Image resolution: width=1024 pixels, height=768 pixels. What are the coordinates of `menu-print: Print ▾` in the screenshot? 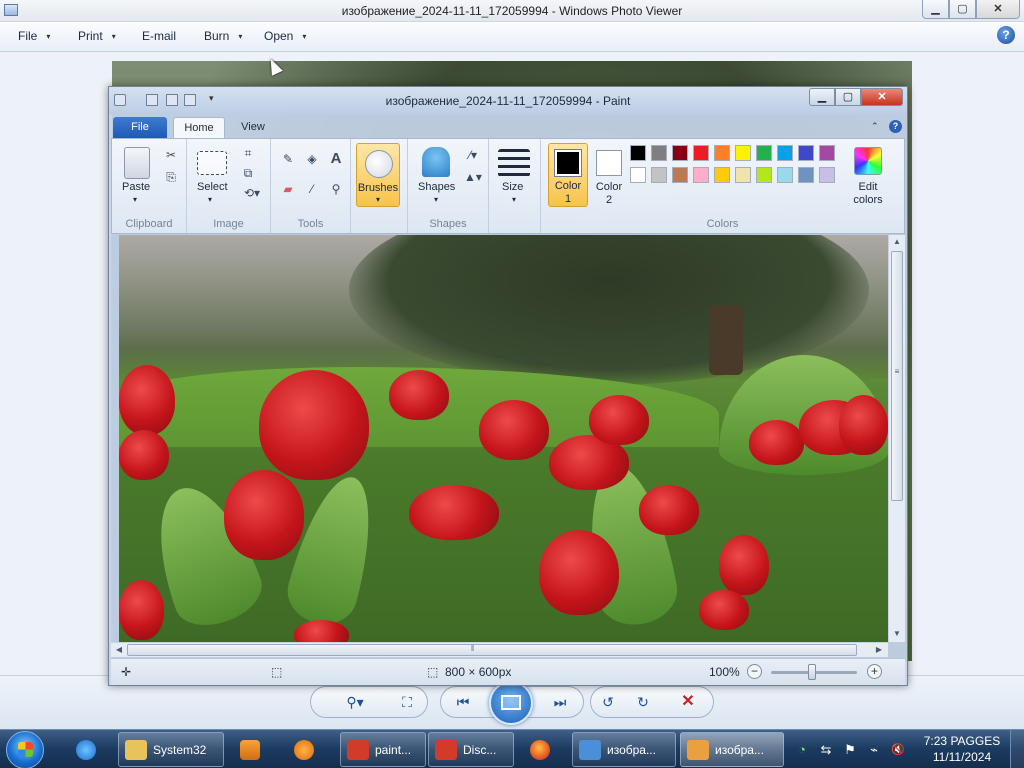 It's located at (97, 36).